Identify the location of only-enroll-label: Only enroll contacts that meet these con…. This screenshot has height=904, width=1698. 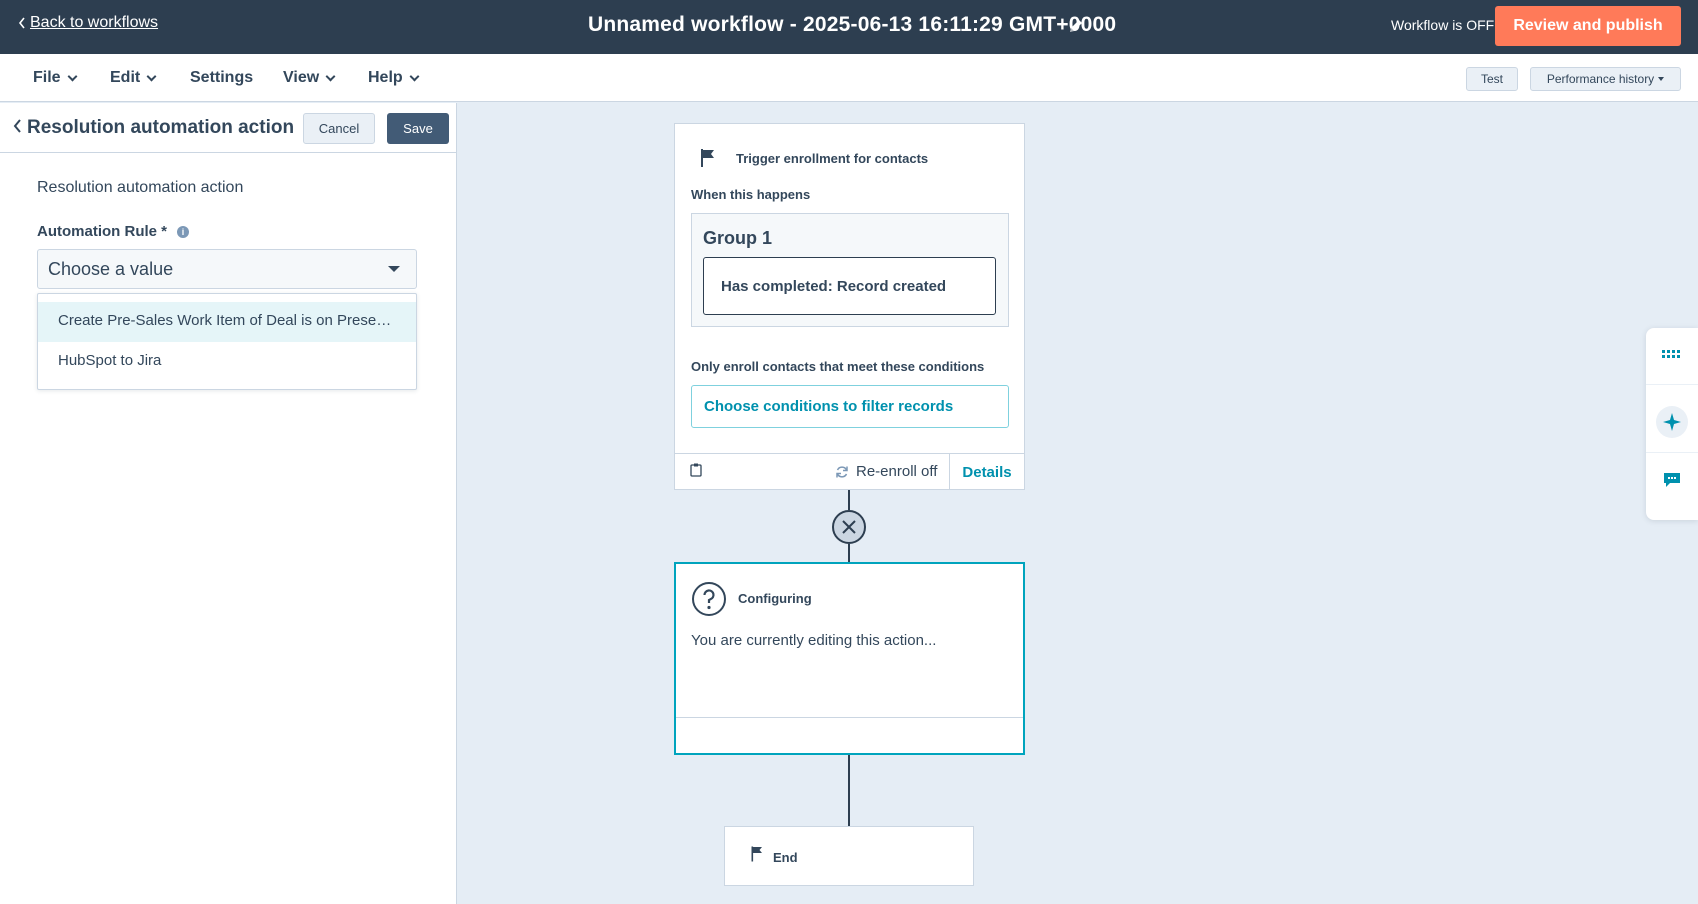
(838, 366).